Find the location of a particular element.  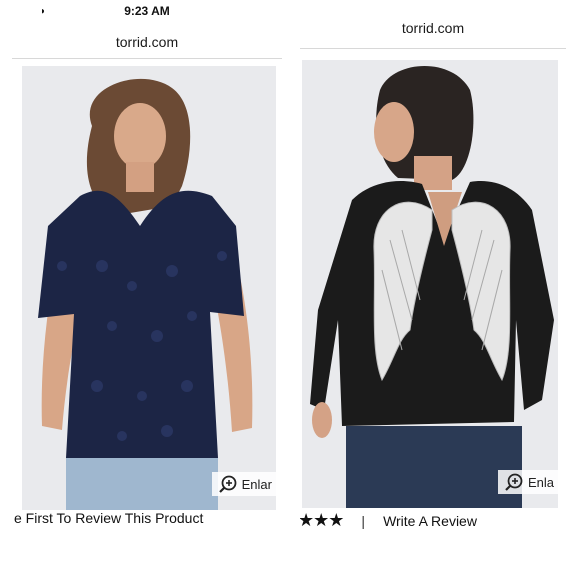

write-review-link: Write A Review is located at coordinates (430, 521).